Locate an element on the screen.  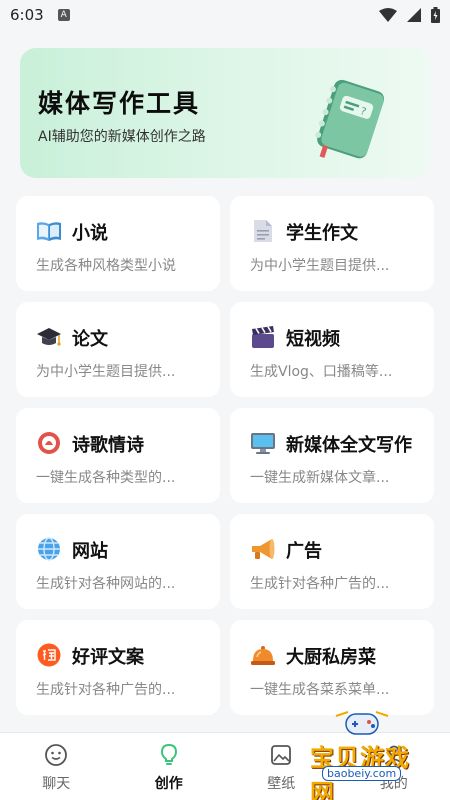
clapperboard-icon is located at coordinates (263, 337).